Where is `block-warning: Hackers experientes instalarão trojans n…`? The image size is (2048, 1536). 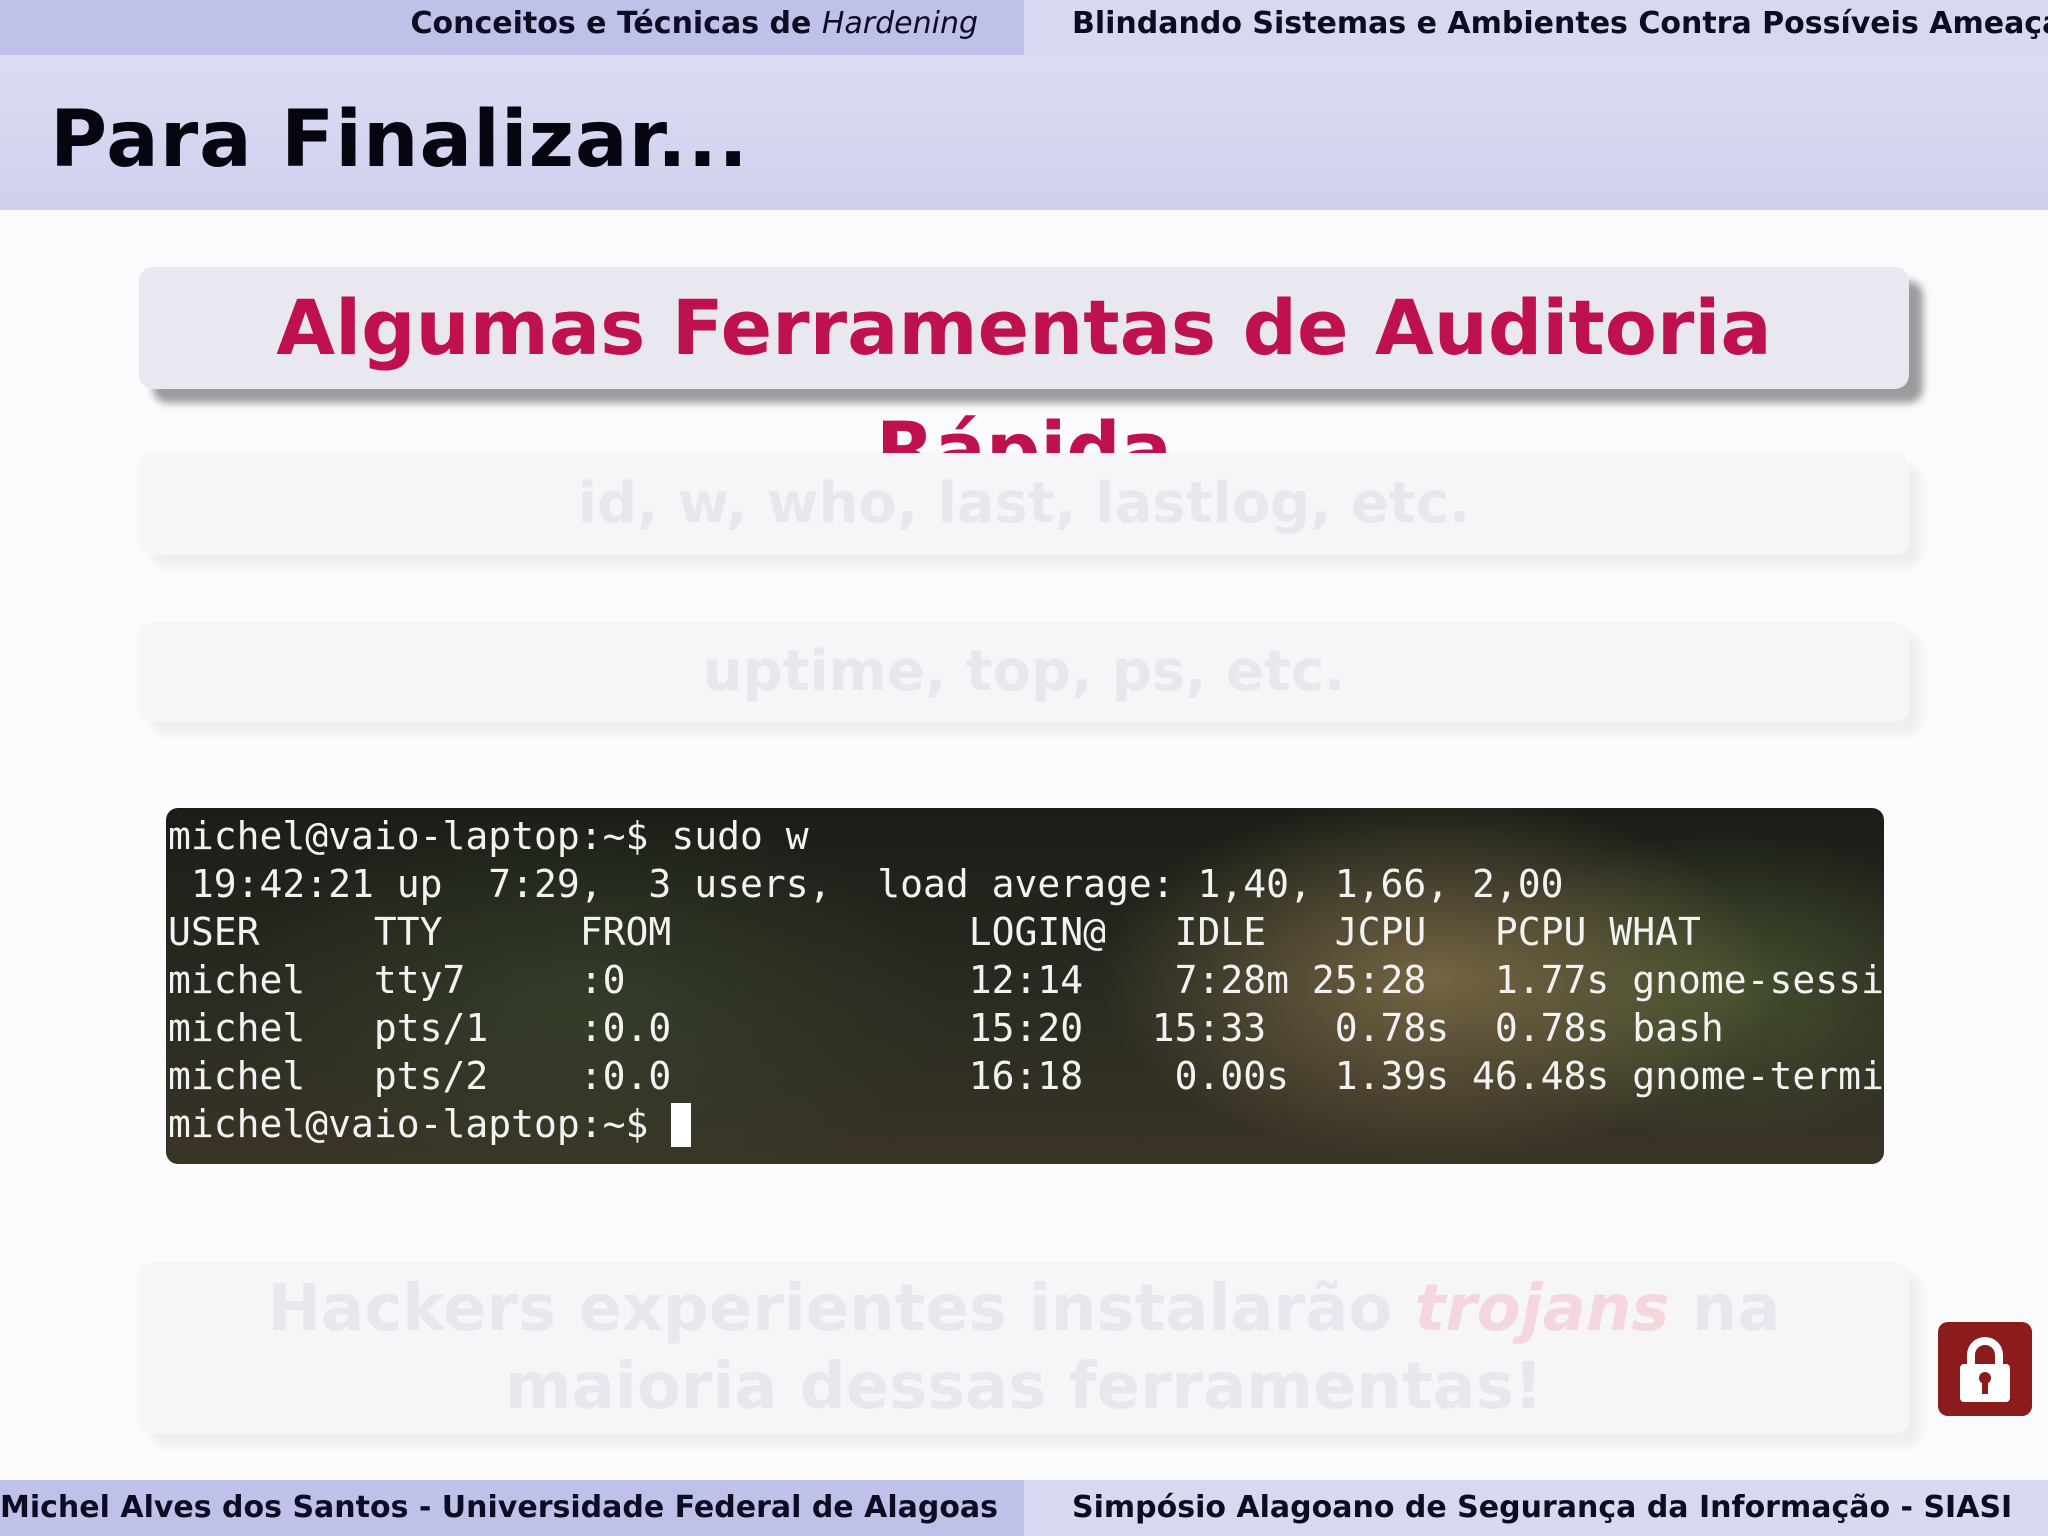
block-warning: Hackers experientes instalarão trojans n… is located at coordinates (1024, 1348).